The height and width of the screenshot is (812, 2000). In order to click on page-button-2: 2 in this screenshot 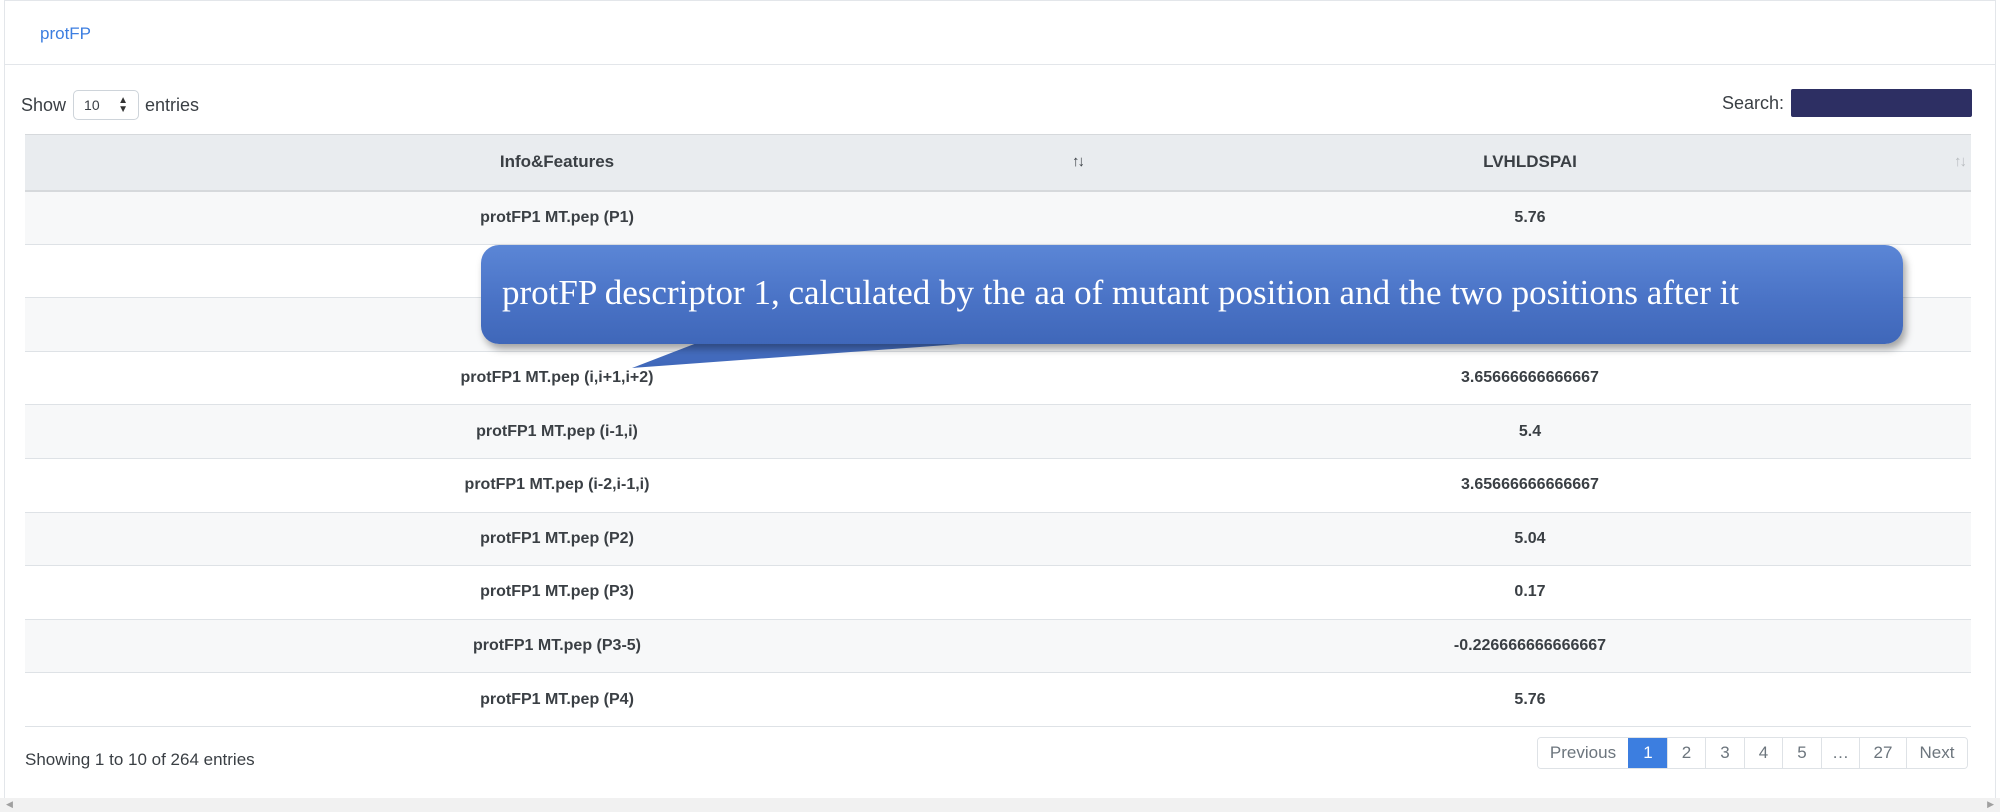, I will do `click(1686, 753)`.